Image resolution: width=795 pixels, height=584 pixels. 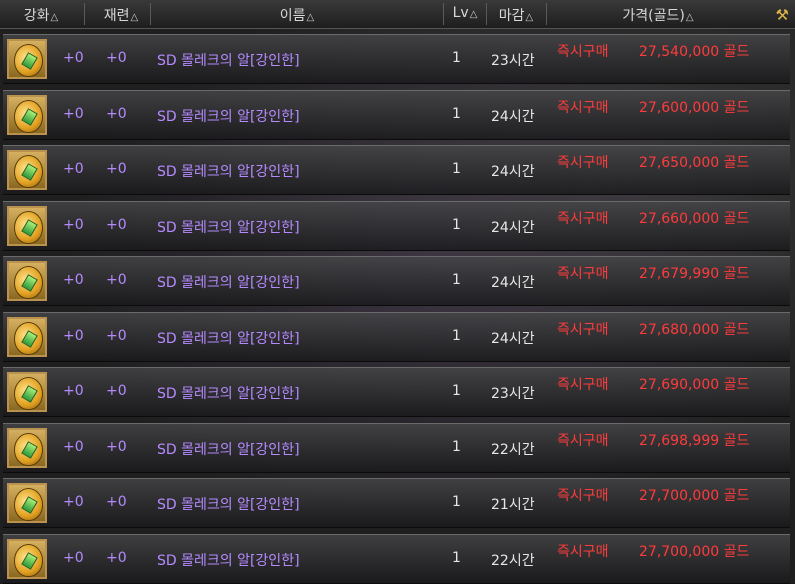 What do you see at coordinates (396, 336) in the screenshot?
I see `listing-row: +0 +0 SD 몰레크의 알[강인한] 1 24시간 즉시구매 27,680,000 골드` at bounding box center [396, 336].